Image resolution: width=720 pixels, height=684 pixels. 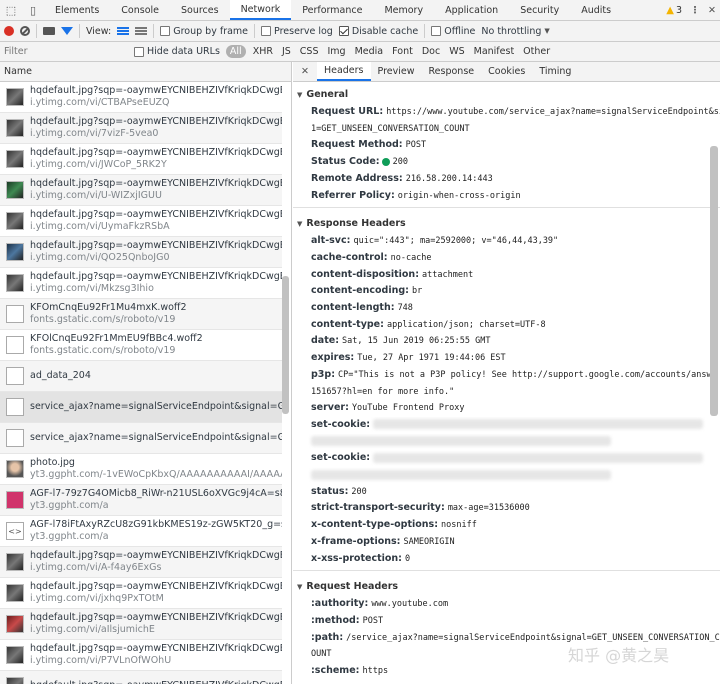 What do you see at coordinates (712, 10) in the screenshot?
I see `close-icon: ✕` at bounding box center [712, 10].